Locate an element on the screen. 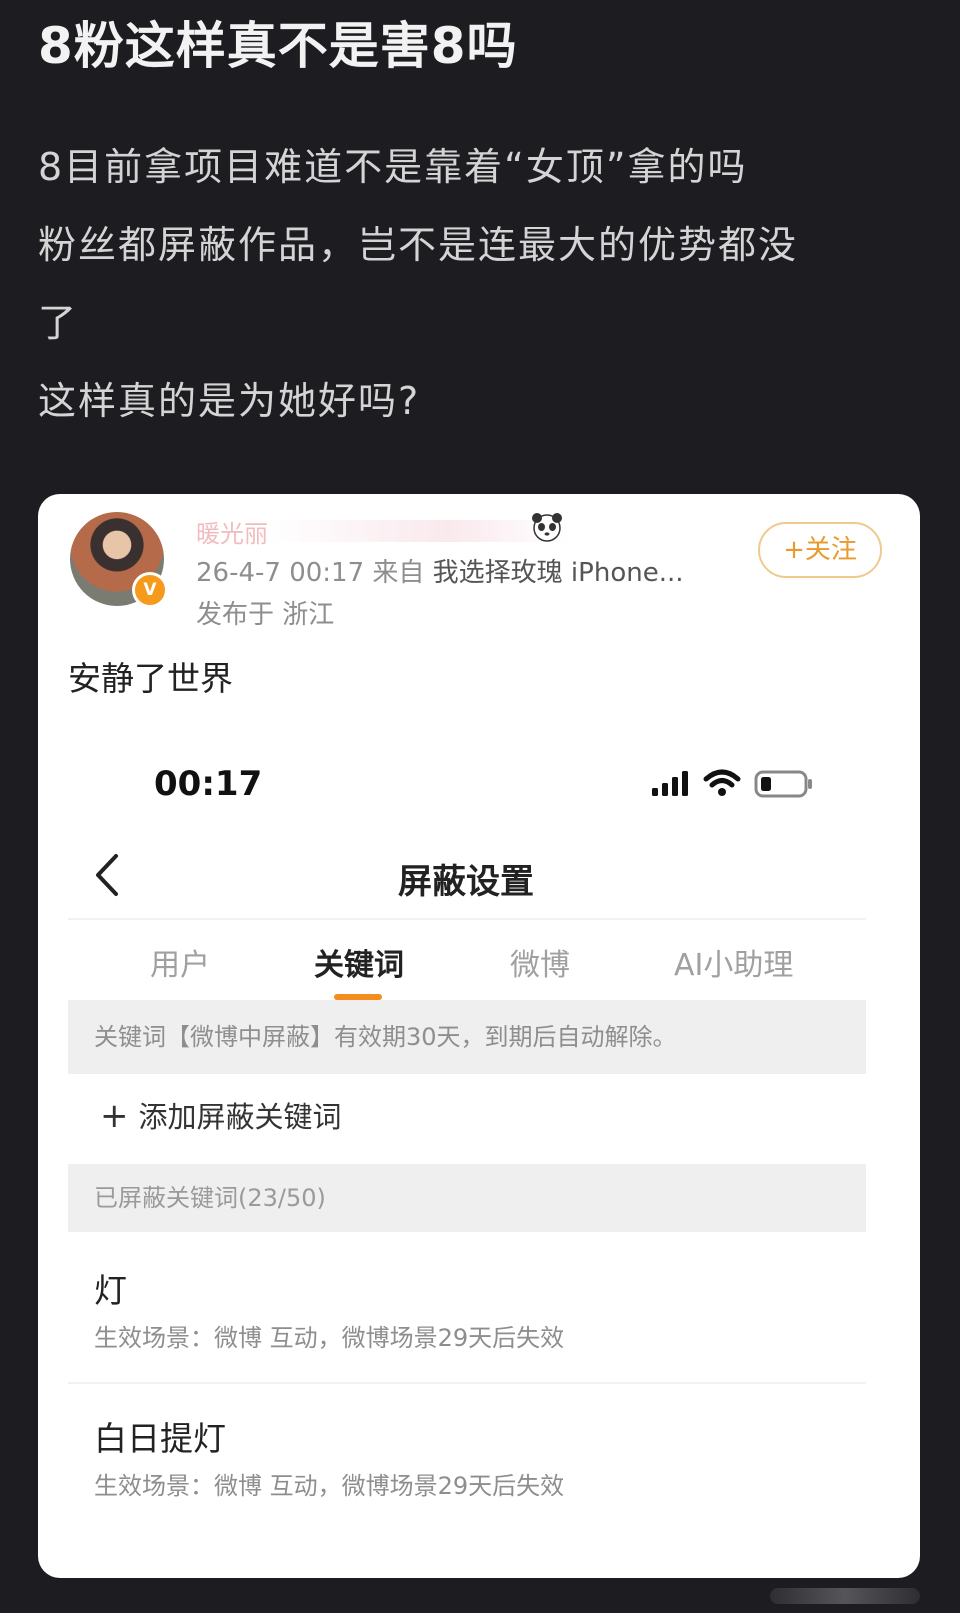  keyword-notice: 关键词【微博中屏蔽】有效期30天，到期后自动解除。 is located at coordinates (467, 1037).